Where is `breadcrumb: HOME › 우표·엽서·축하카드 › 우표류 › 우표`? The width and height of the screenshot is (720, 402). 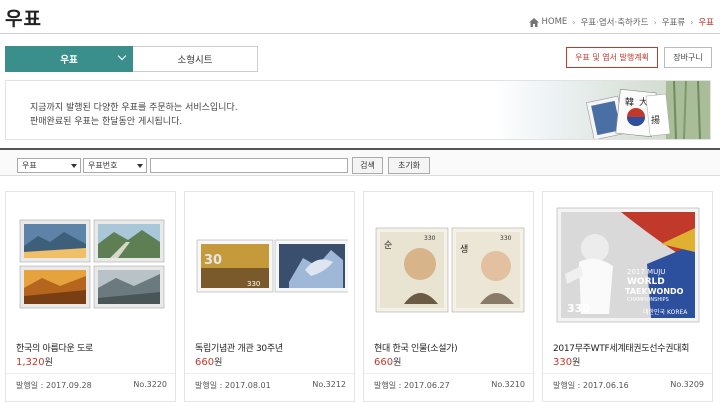 breadcrumb: HOME › 우표·엽서·축하카드 › 우표류 › 우표 is located at coordinates (621, 22).